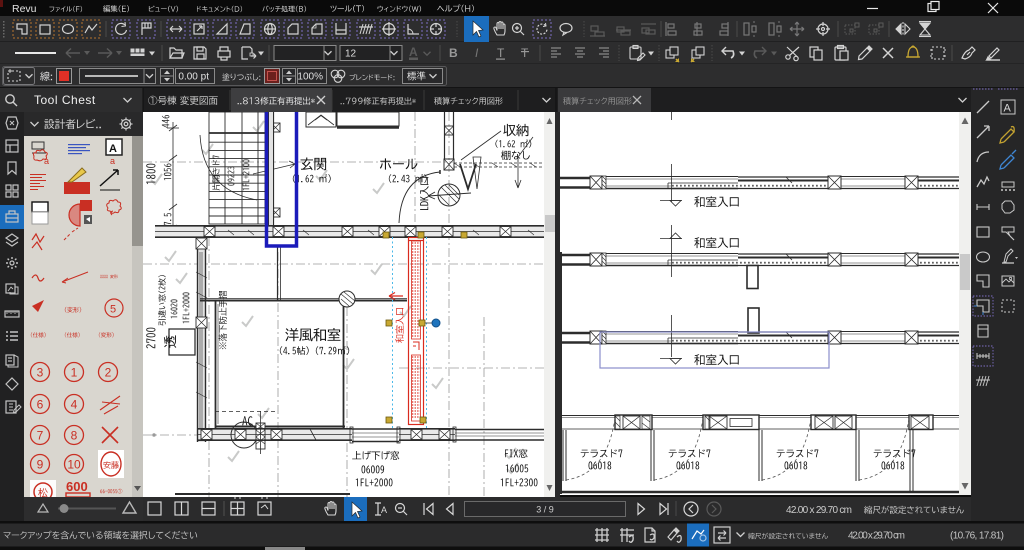 This screenshot has height=550, width=1024. Describe the element at coordinates (453, 53) in the screenshot. I see `svg-text: B` at that location.